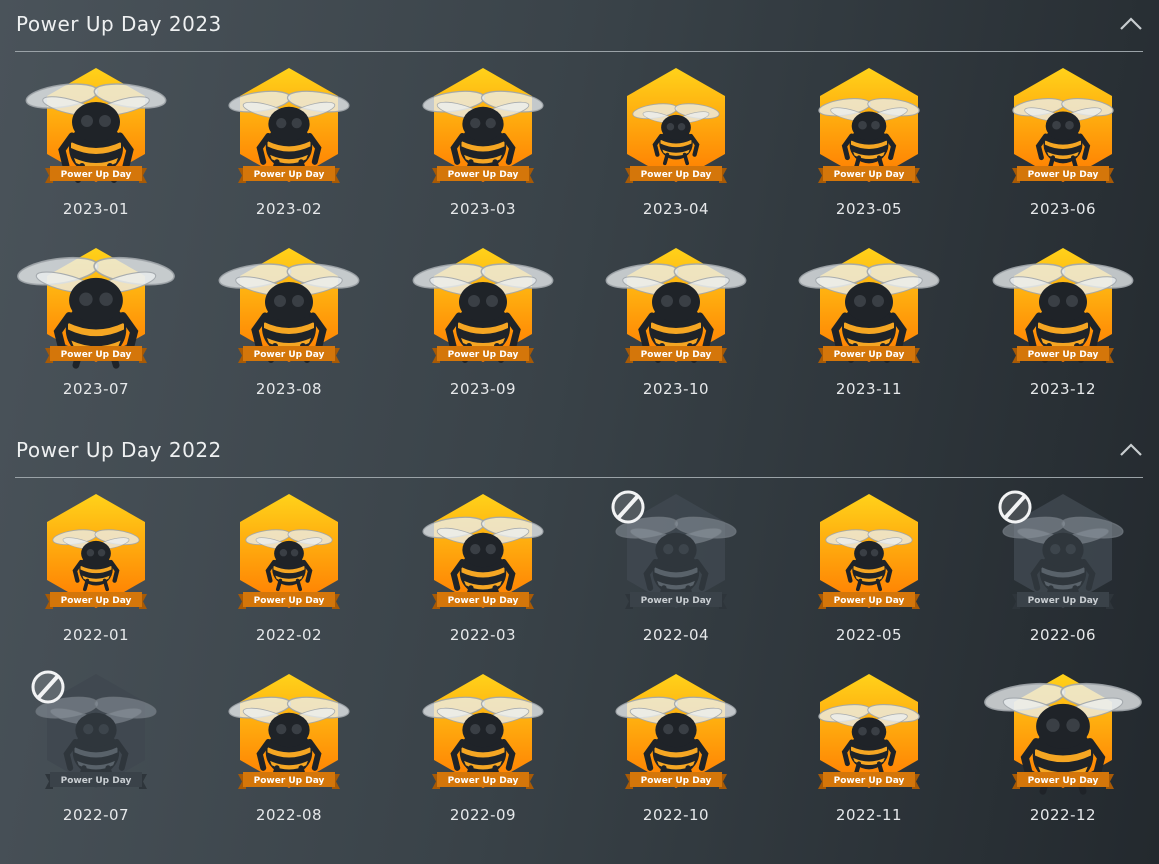  I want to click on badge-earned: Power Up Day 2022-03, so click(483, 575).